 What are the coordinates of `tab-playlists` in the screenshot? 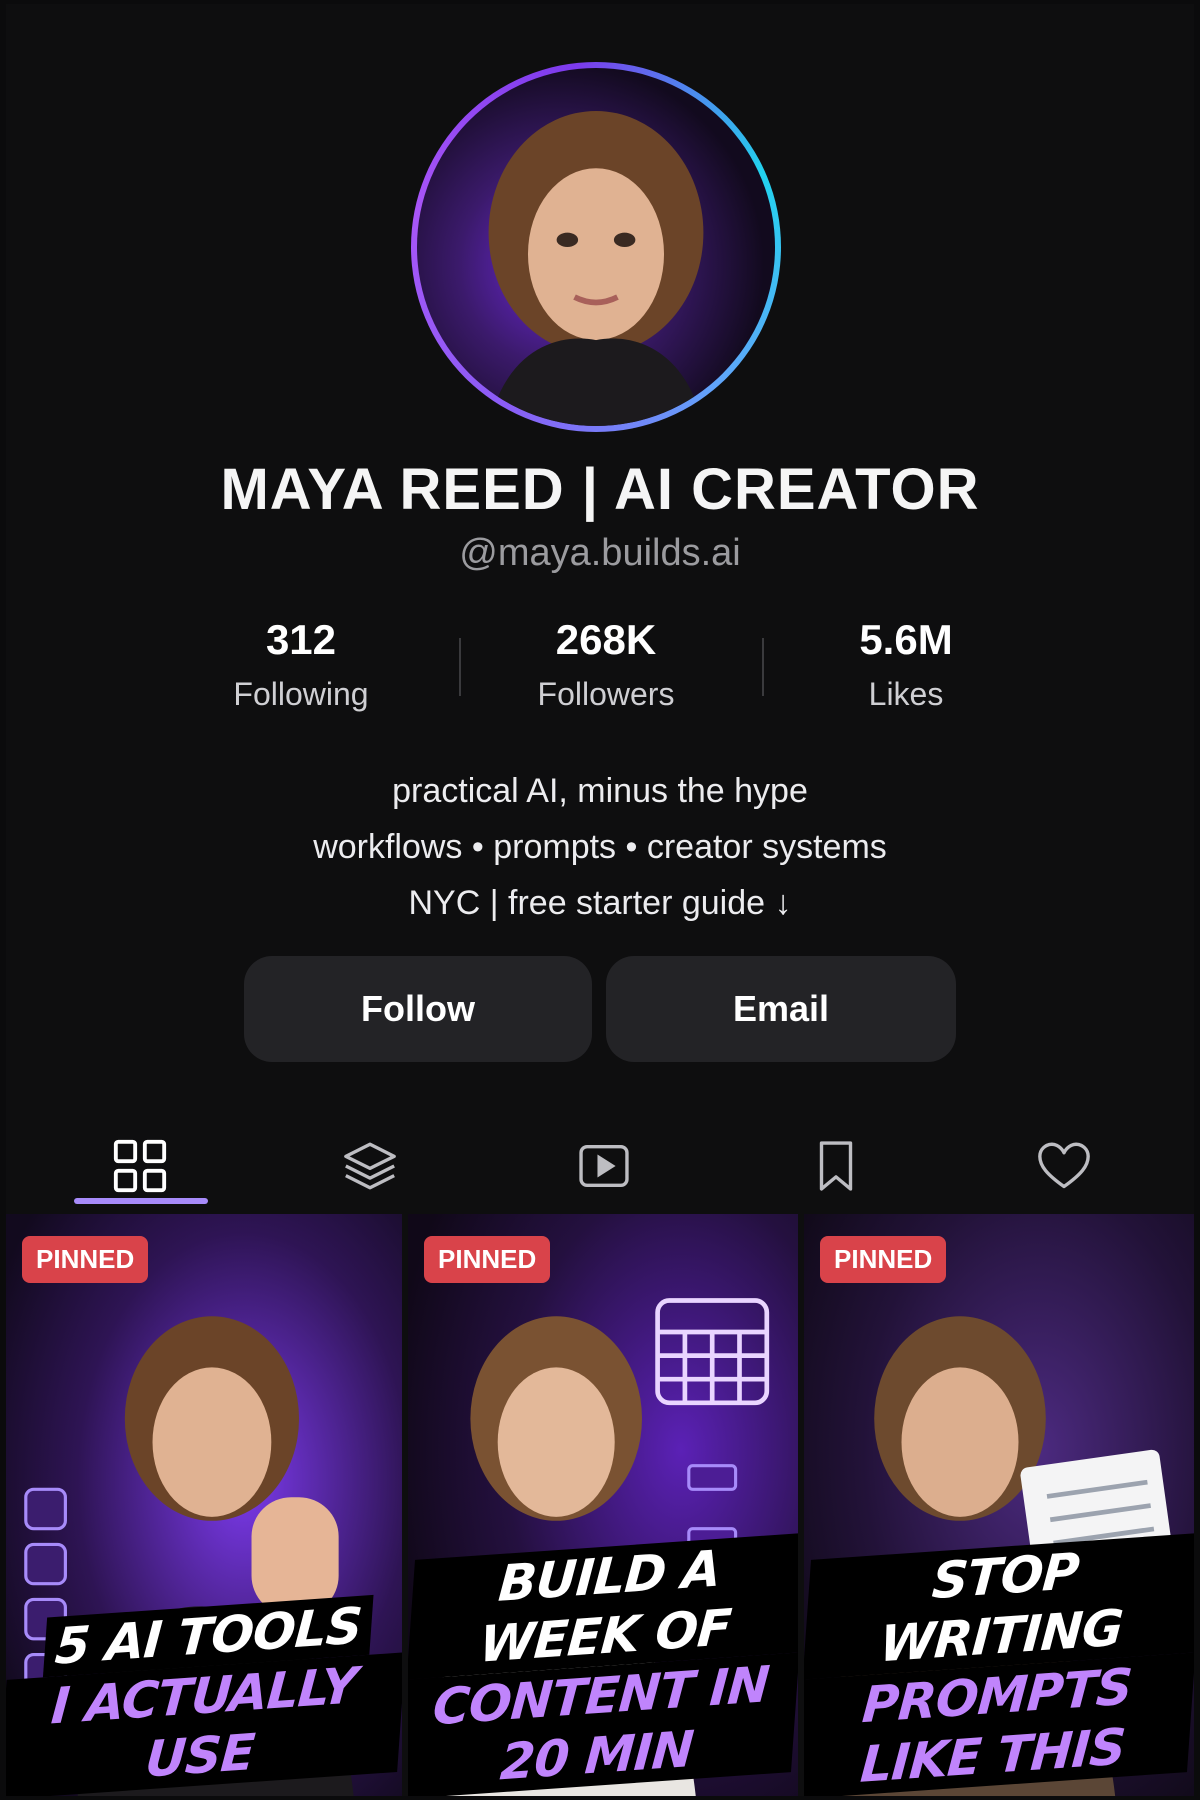 It's located at (604, 1166).